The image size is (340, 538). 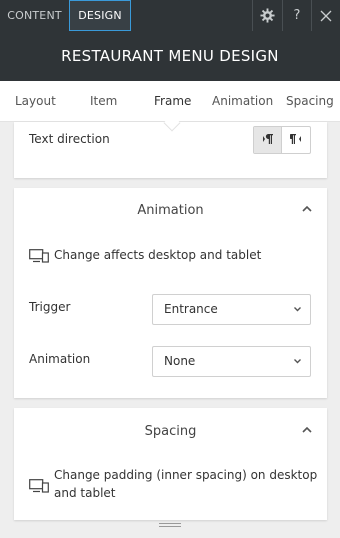 What do you see at coordinates (266, 15) in the screenshot?
I see `gear-icon` at bounding box center [266, 15].